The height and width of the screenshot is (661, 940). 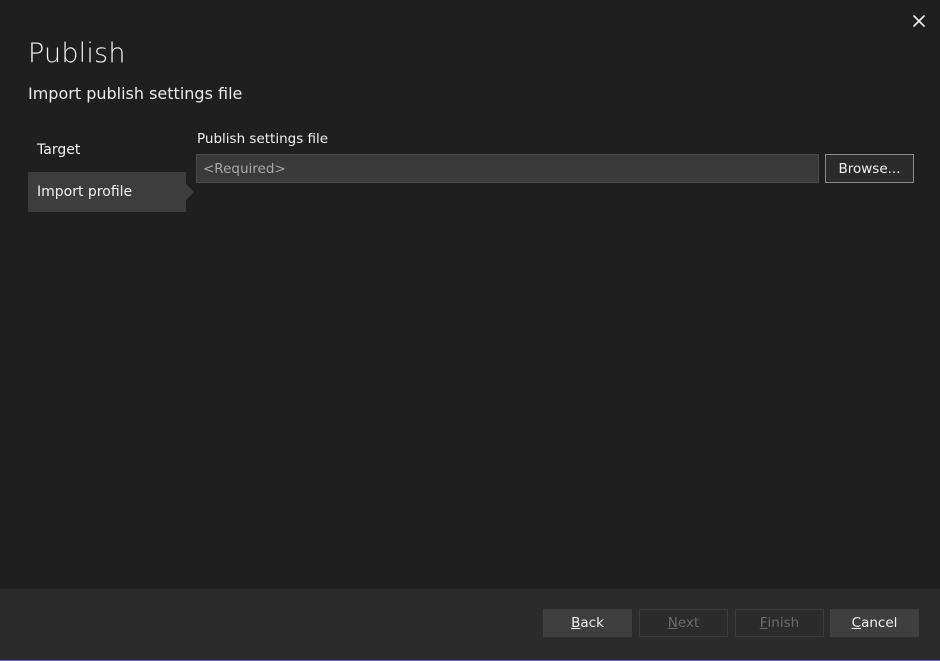 What do you see at coordinates (85, 192) in the screenshot?
I see `step-label: Import profile` at bounding box center [85, 192].